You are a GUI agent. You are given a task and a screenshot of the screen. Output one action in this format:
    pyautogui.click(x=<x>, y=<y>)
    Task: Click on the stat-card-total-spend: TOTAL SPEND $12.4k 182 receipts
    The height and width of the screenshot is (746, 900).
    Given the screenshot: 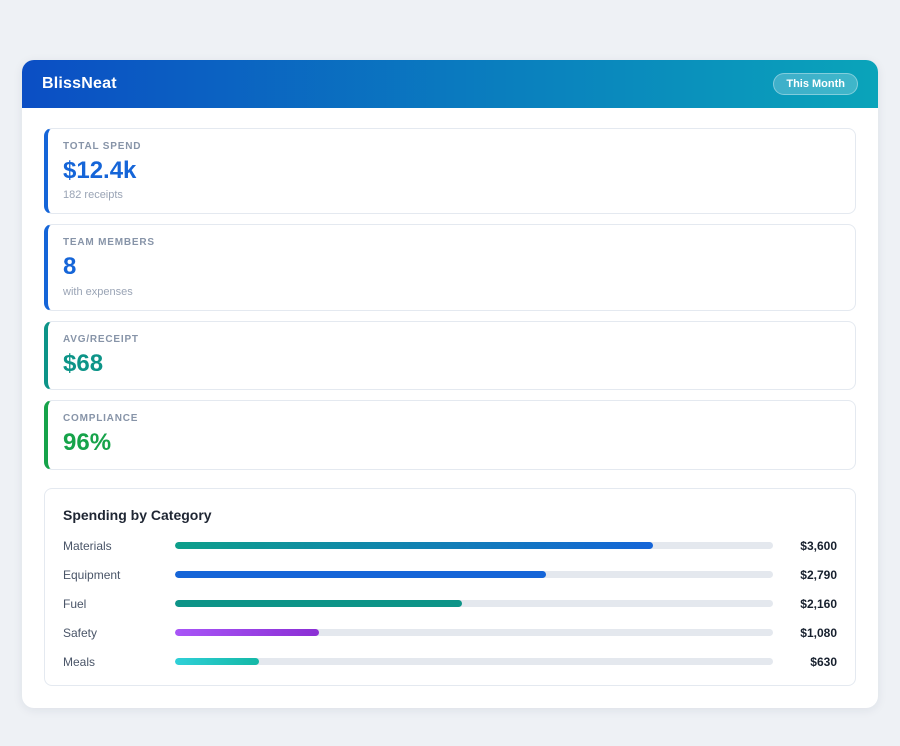 What is the action you would take?
    pyautogui.click(x=450, y=171)
    